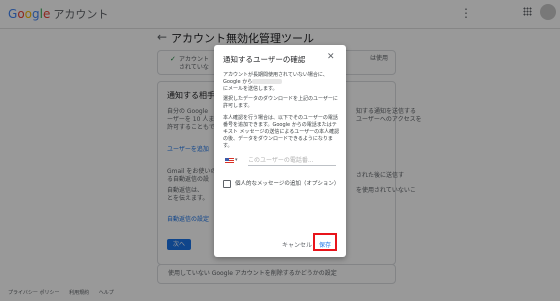  I want to click on dialog-title: 通知するユーザーの確認, so click(264, 59).